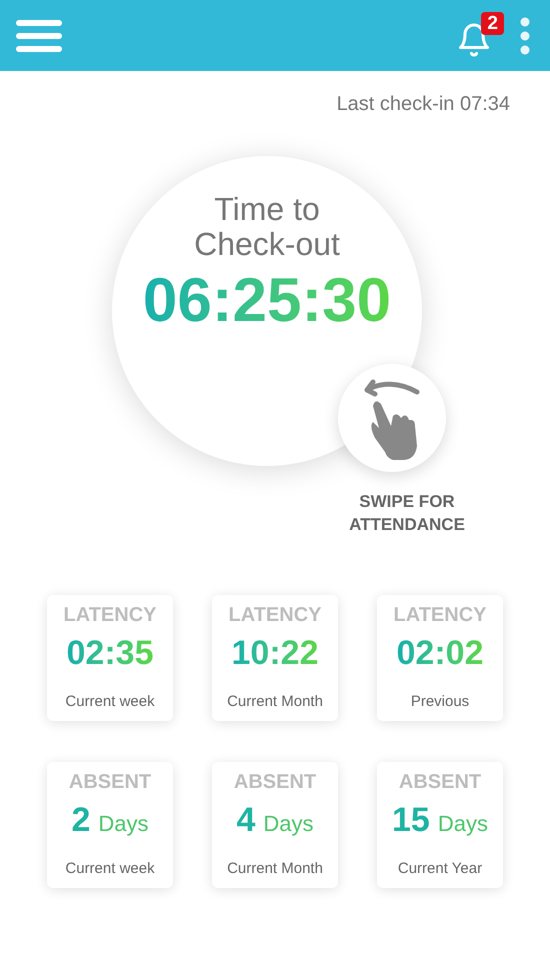 The image size is (550, 953). I want to click on last-checkin-text: Last check-in 07:34, so click(423, 104).